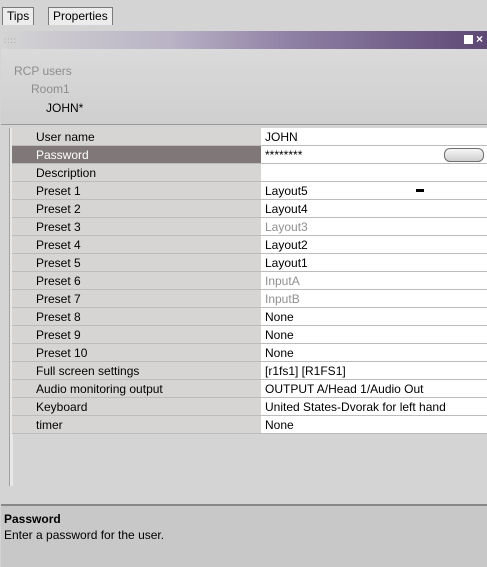 This screenshot has height=567, width=487. I want to click on property-value: Layout5, so click(374, 191).